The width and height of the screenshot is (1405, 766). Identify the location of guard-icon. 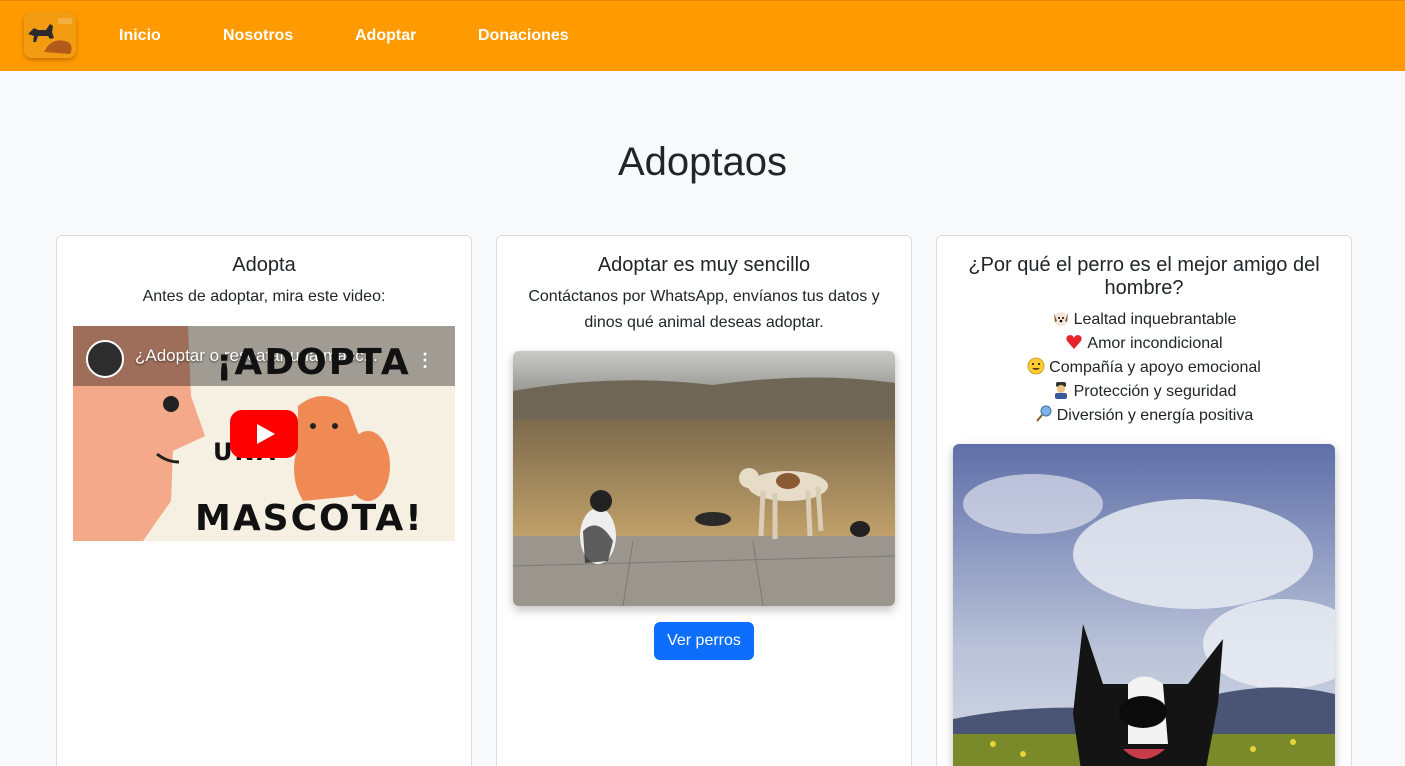
(1060, 390).